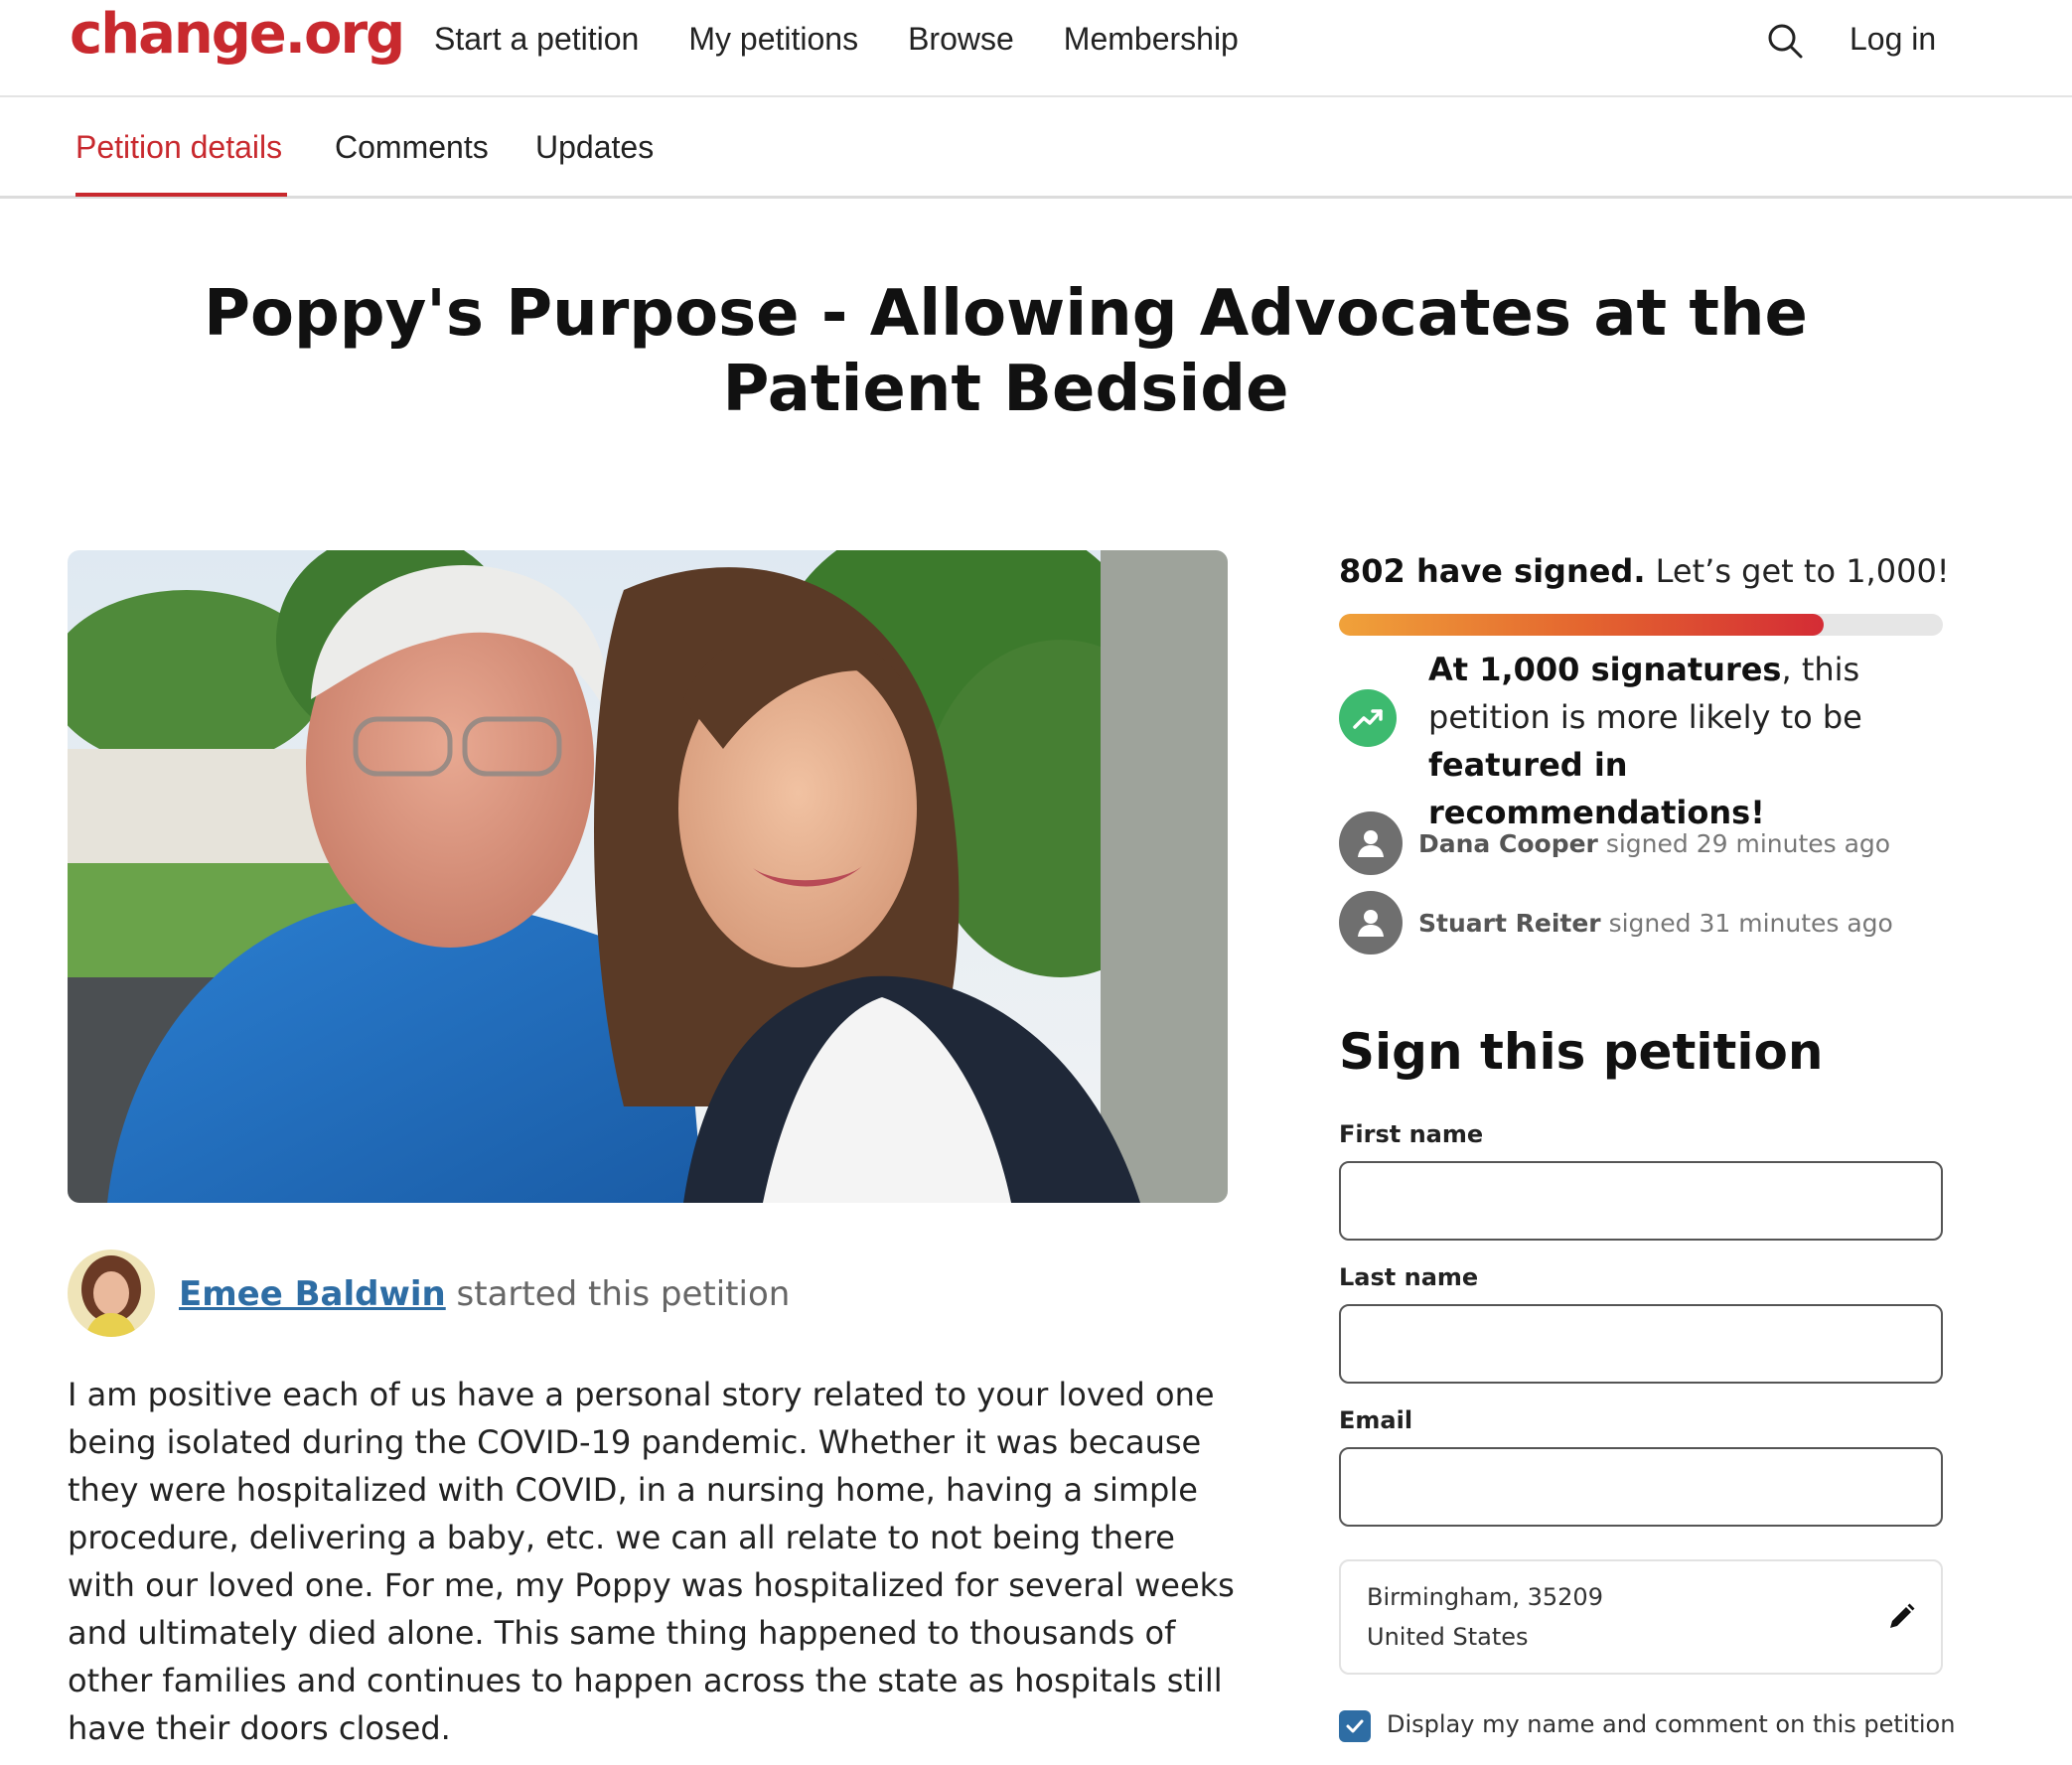 The height and width of the screenshot is (1765, 2072). I want to click on recent-signer: Stuart Reiter signed 31 minutes ago, so click(1616, 923).